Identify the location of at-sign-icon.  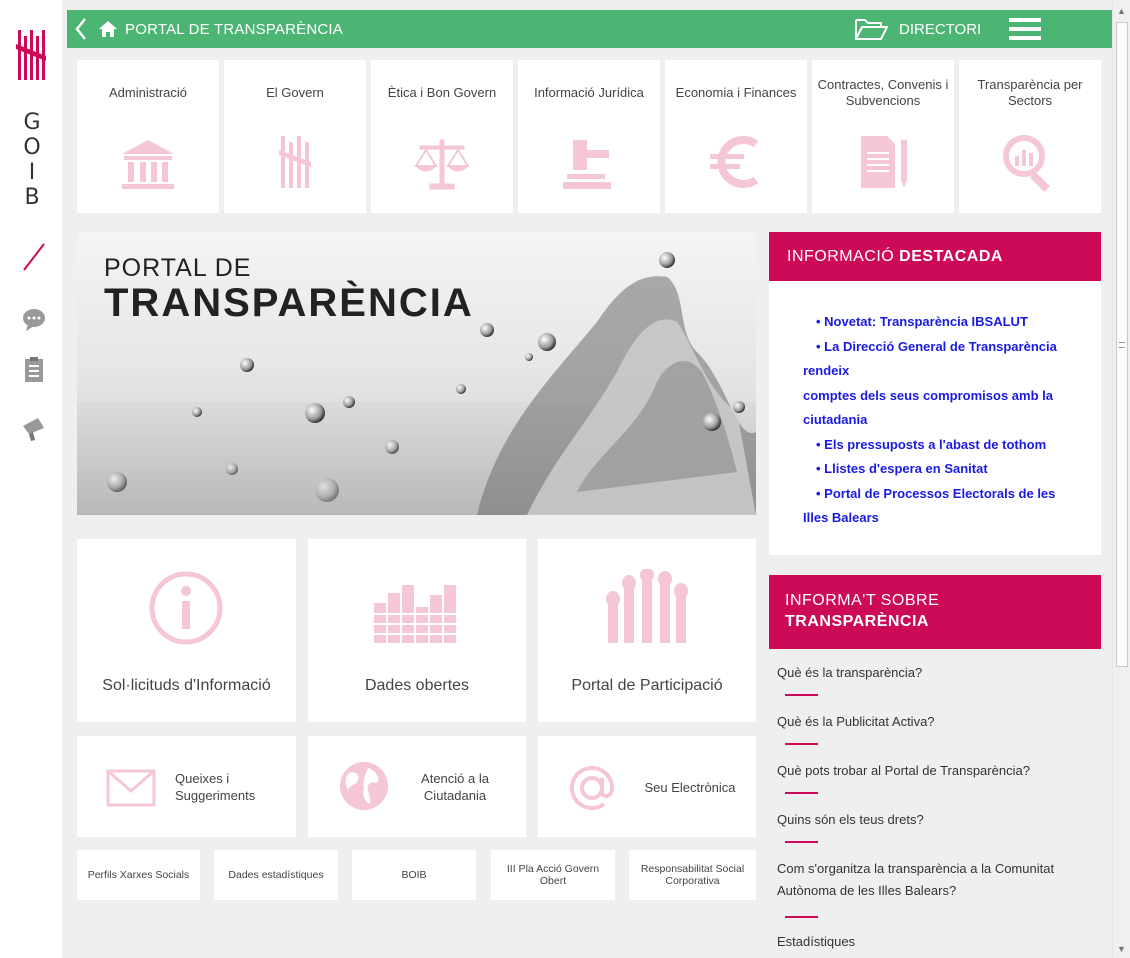
(592, 788).